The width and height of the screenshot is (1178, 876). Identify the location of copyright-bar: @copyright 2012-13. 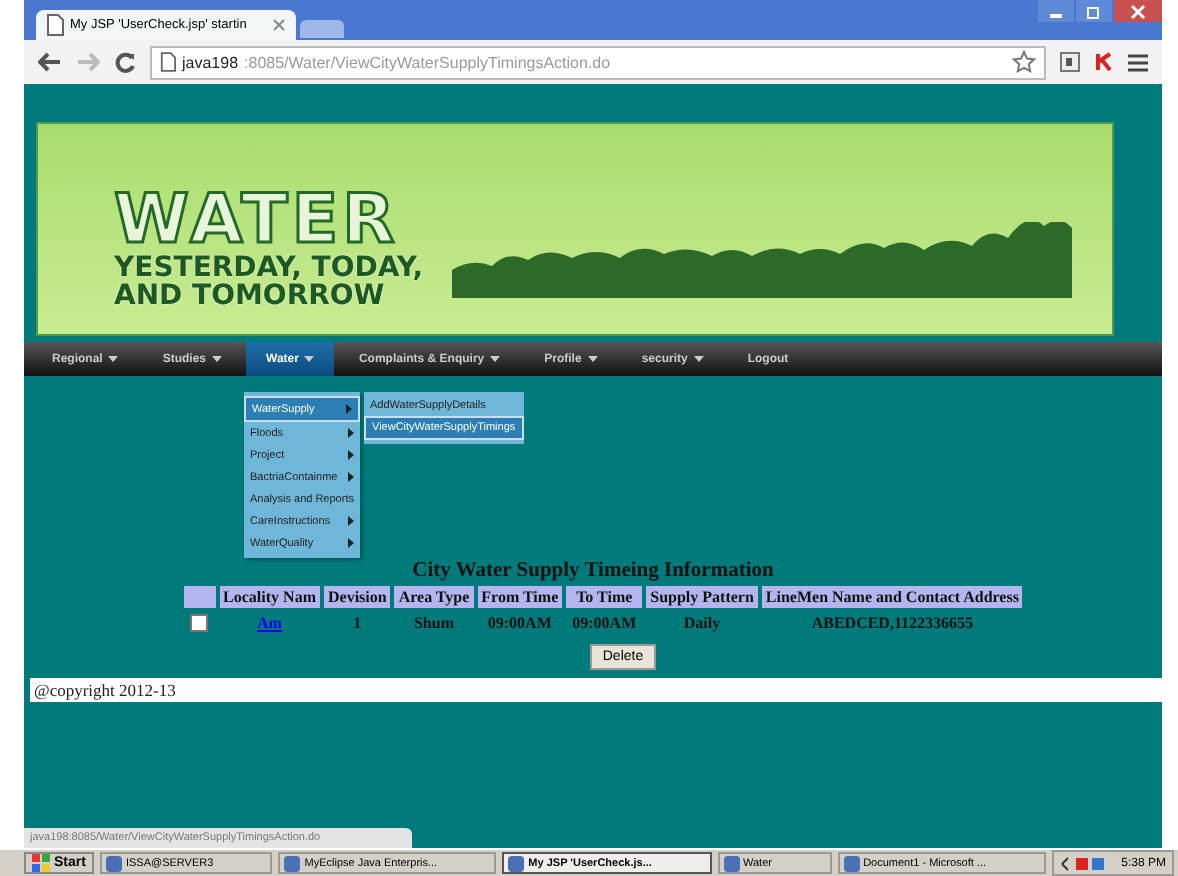
(596, 690).